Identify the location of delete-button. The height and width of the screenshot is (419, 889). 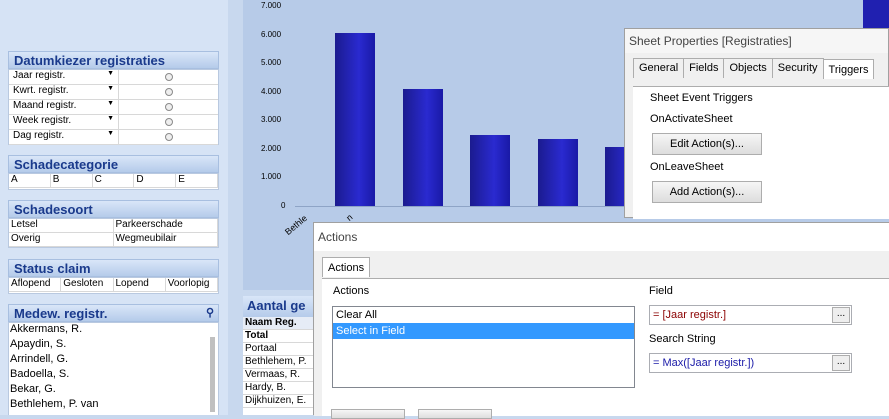
(455, 414).